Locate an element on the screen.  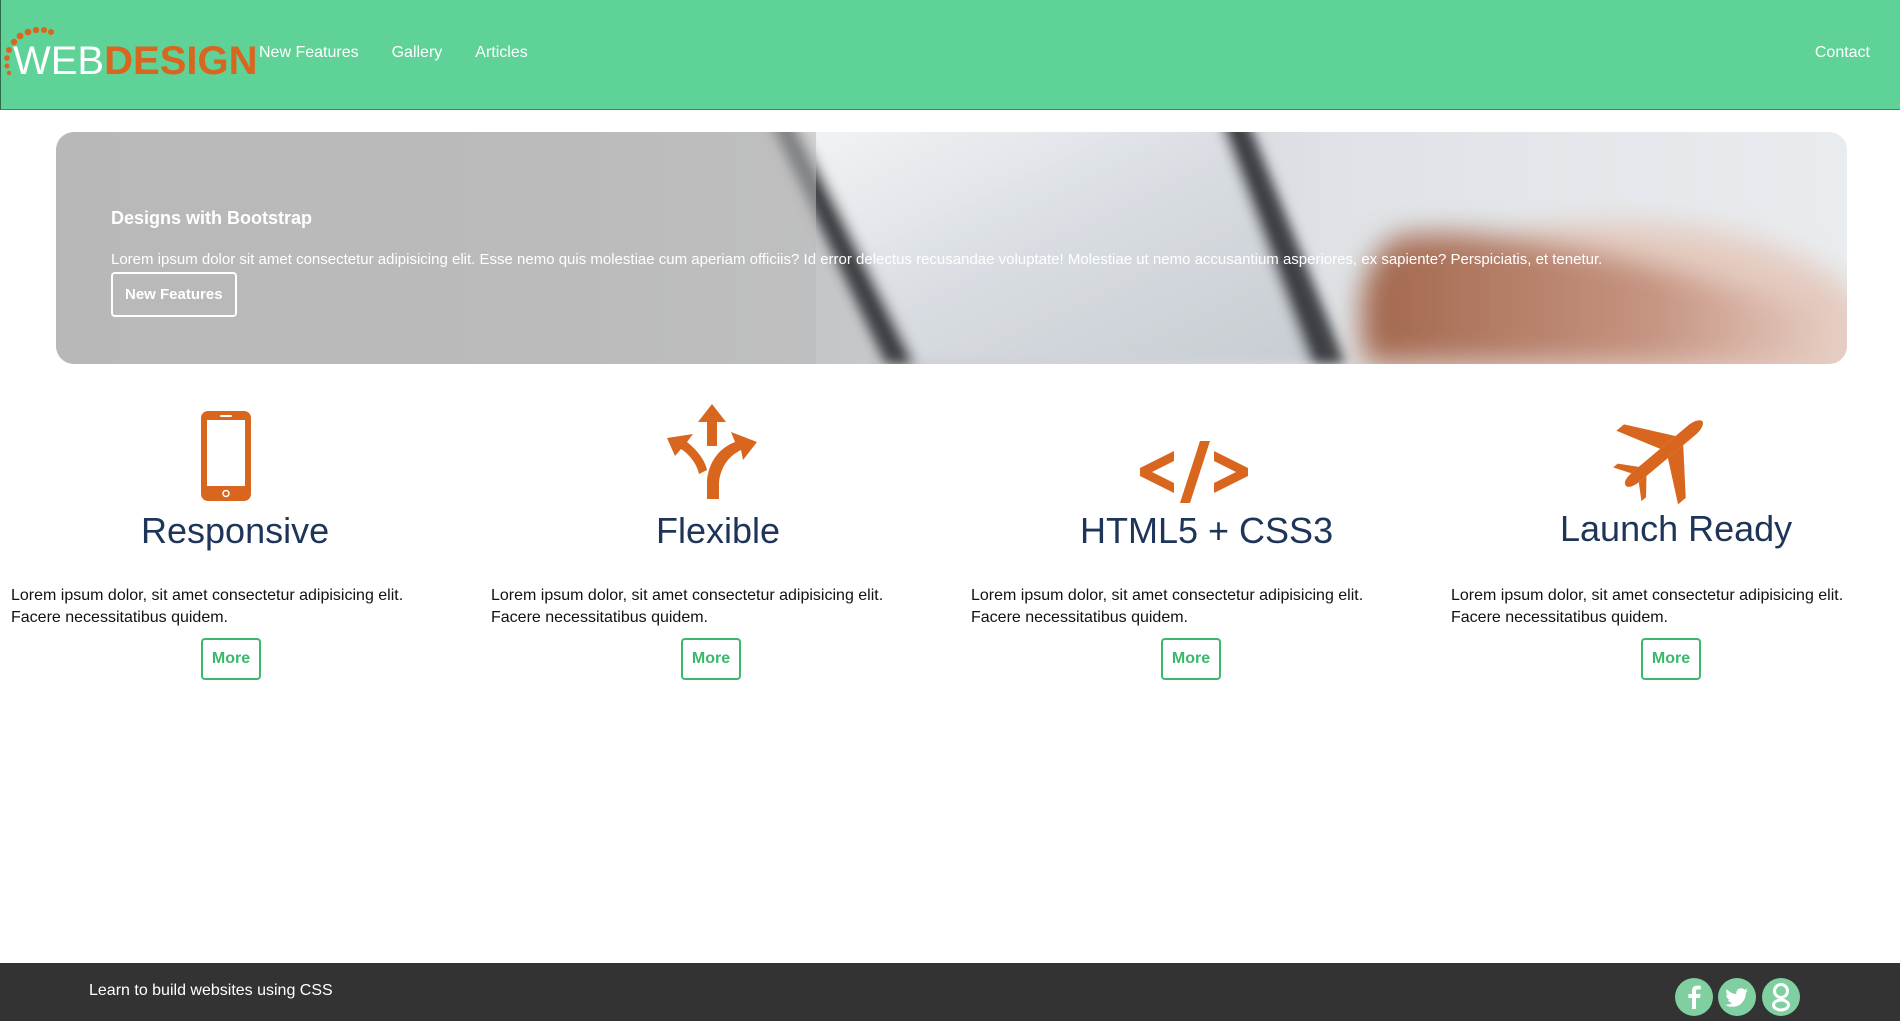
logo-design-text: DESIGN is located at coordinates (181, 61).